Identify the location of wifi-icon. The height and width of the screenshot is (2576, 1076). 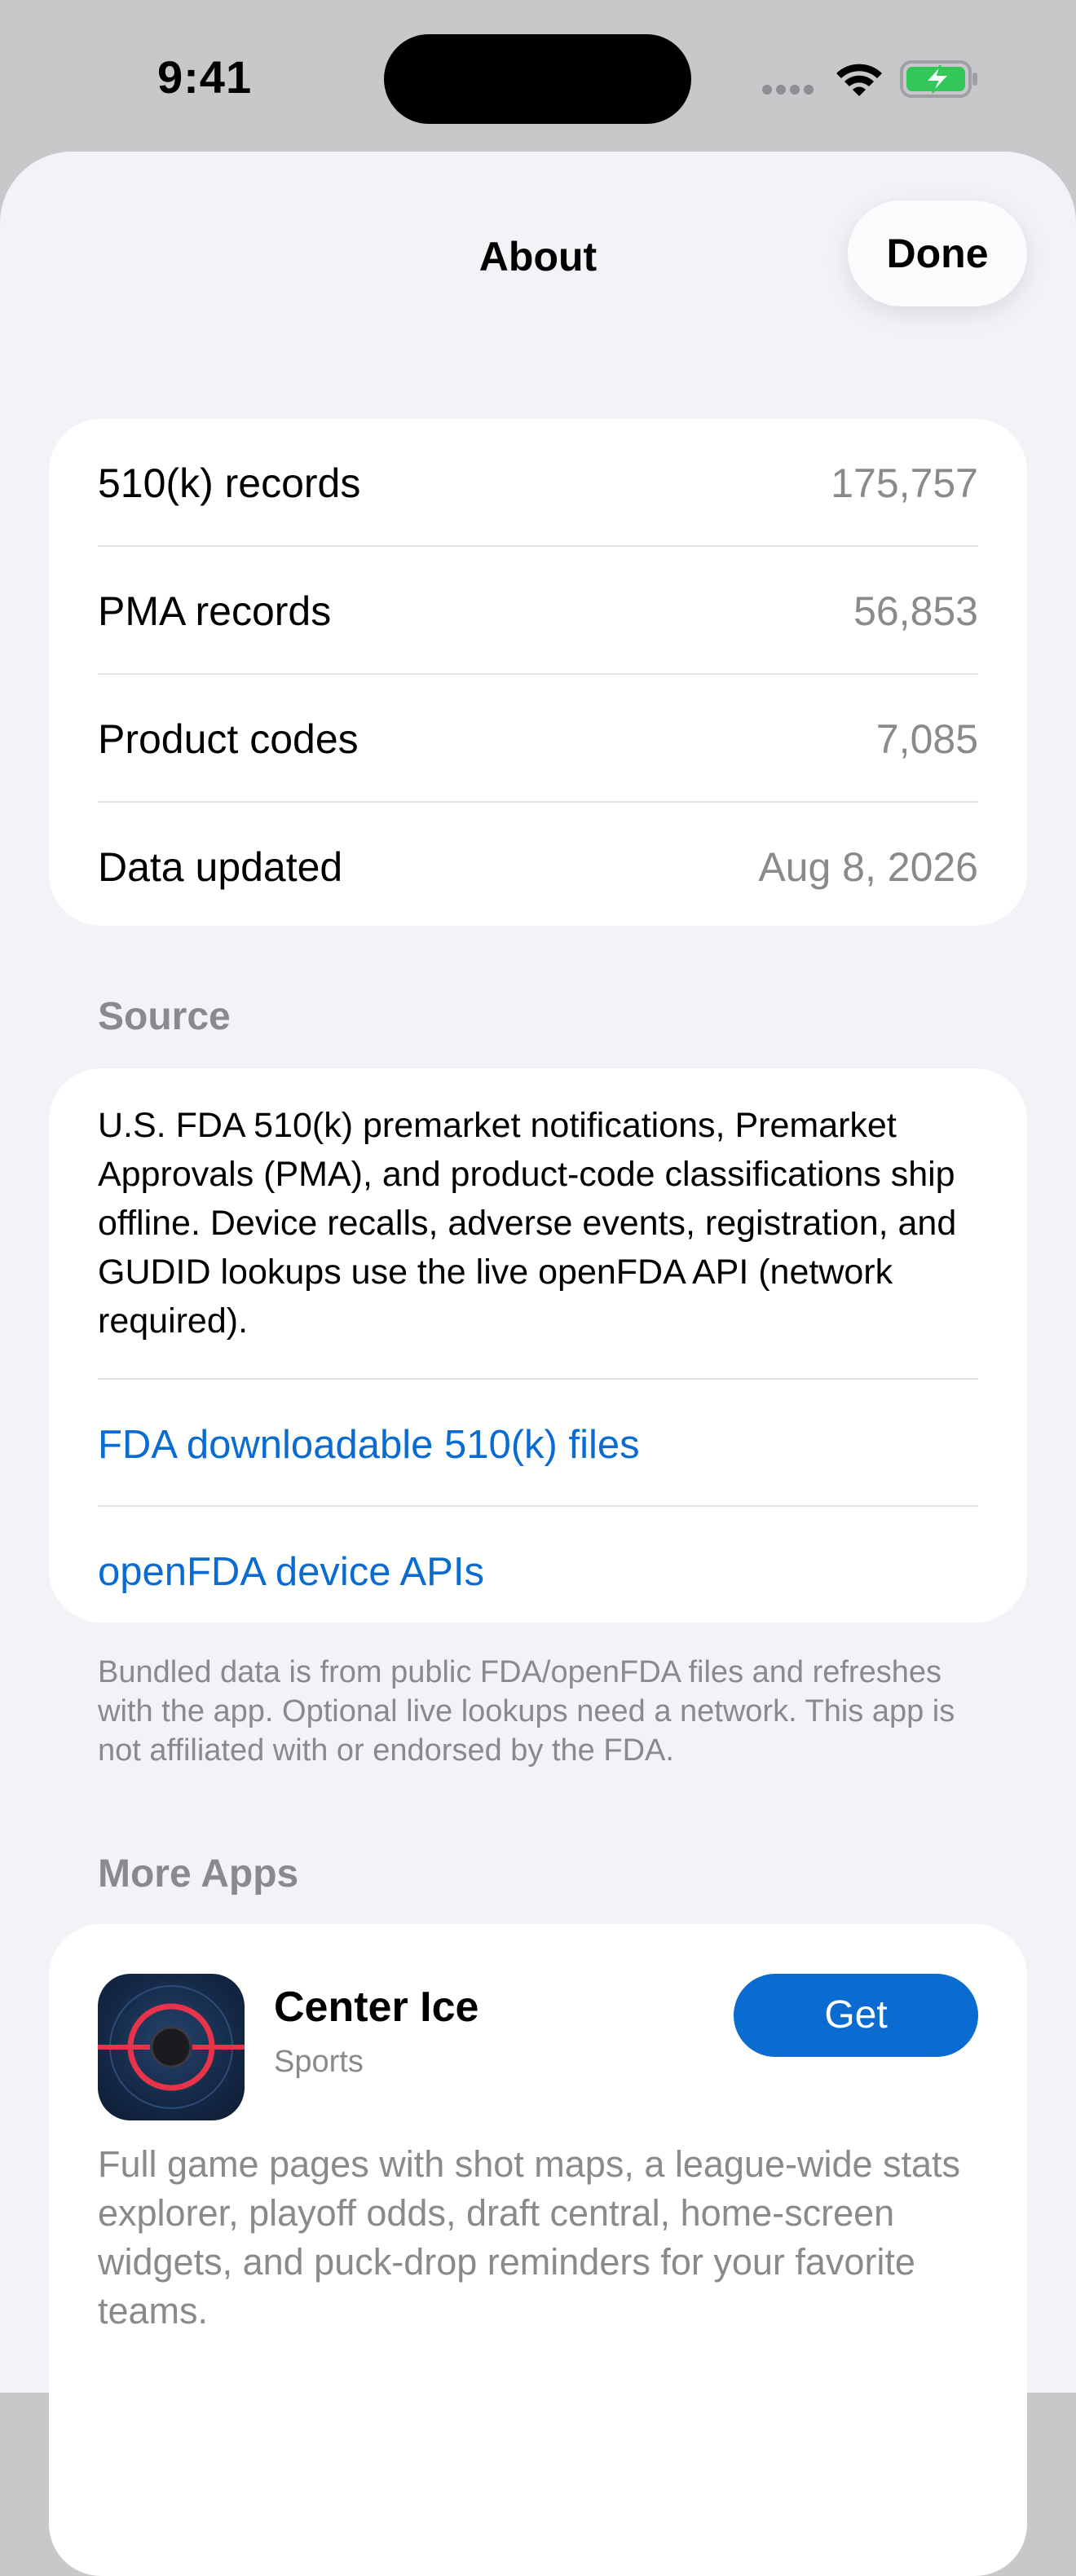
(859, 80).